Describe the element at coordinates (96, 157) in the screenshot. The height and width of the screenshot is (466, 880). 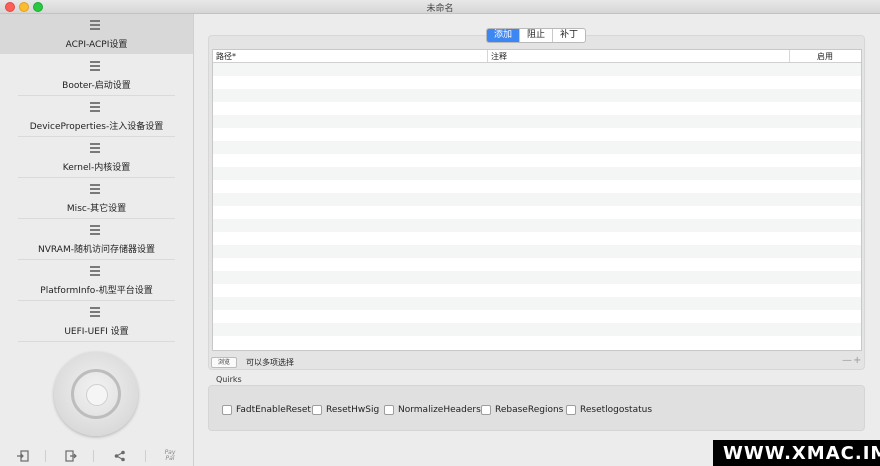
I see `sidebar-item-kernel: Kernel-内核设置` at that location.